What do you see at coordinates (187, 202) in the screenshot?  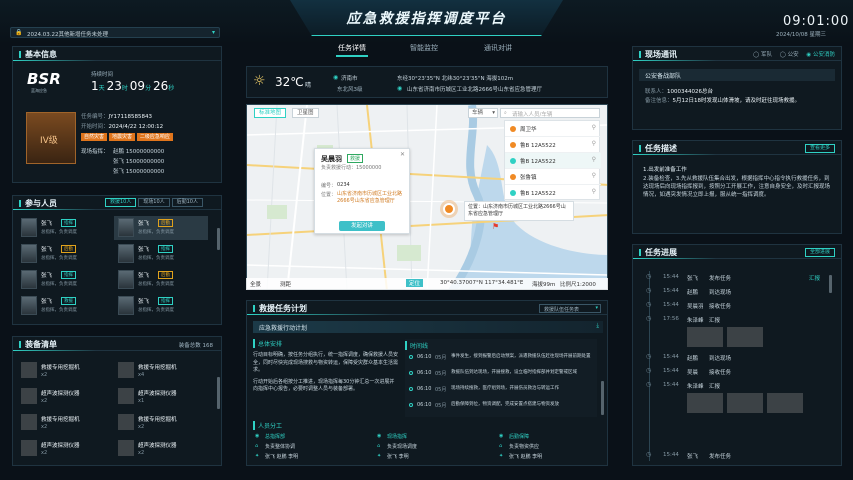 I see `filter-logistics: 后勤10人` at bounding box center [187, 202].